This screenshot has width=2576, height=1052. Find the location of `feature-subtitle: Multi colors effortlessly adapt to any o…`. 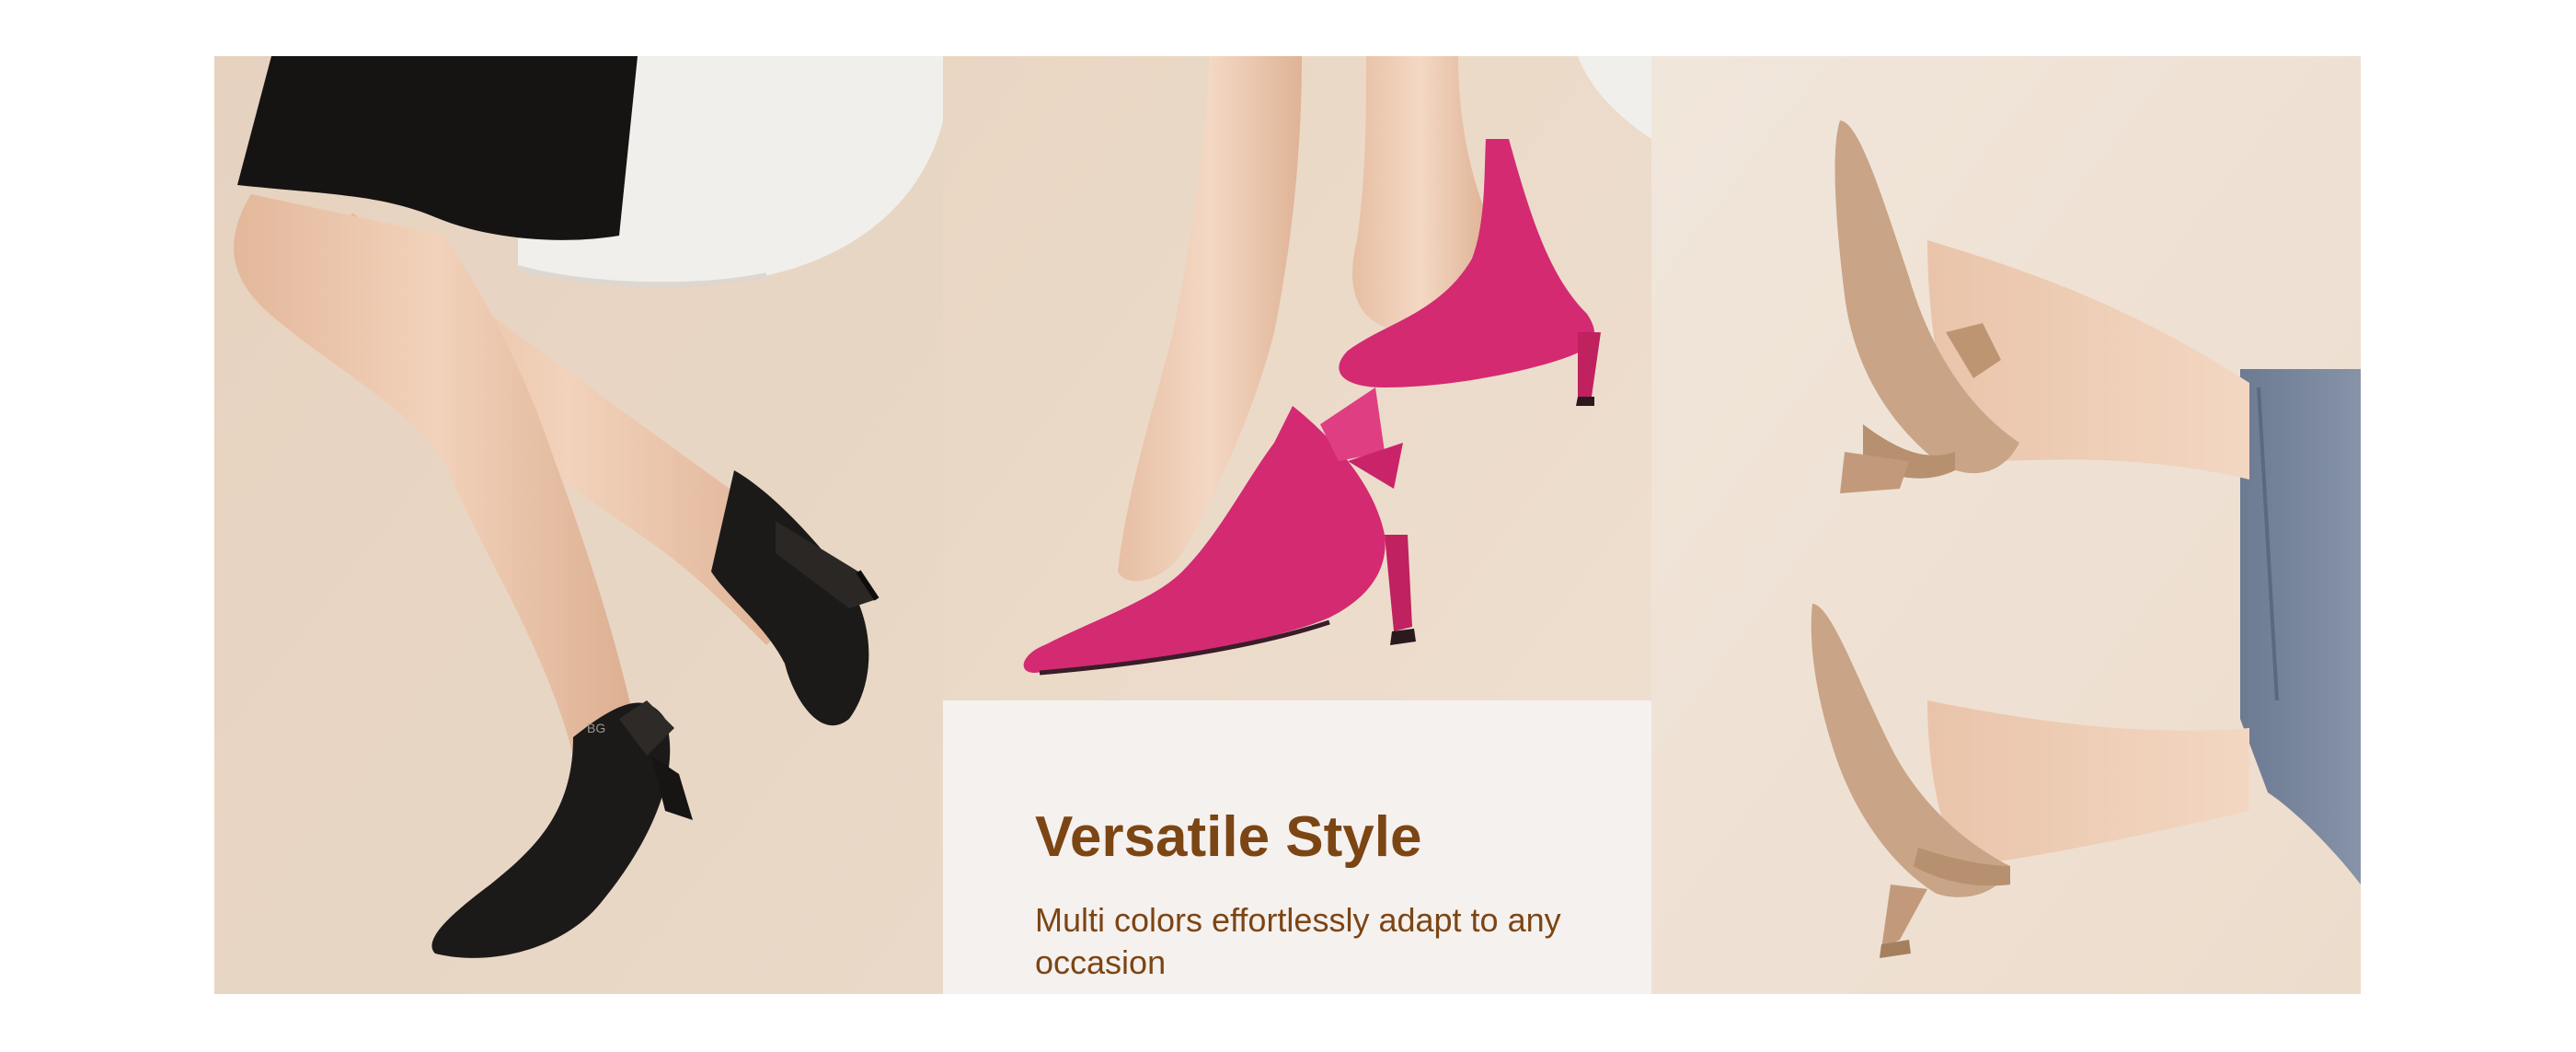

feature-subtitle: Multi colors effortlessly adapt to any o… is located at coordinates (1298, 941).